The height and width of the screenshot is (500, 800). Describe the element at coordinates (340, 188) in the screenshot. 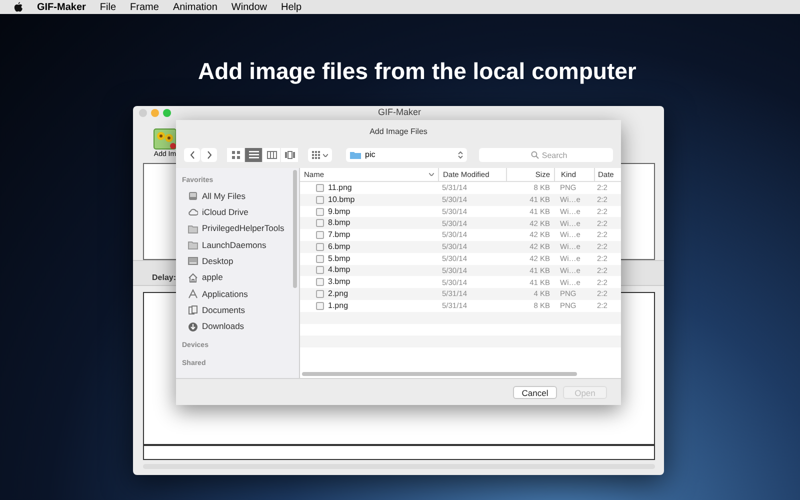

I see `file-name: 11.png` at that location.